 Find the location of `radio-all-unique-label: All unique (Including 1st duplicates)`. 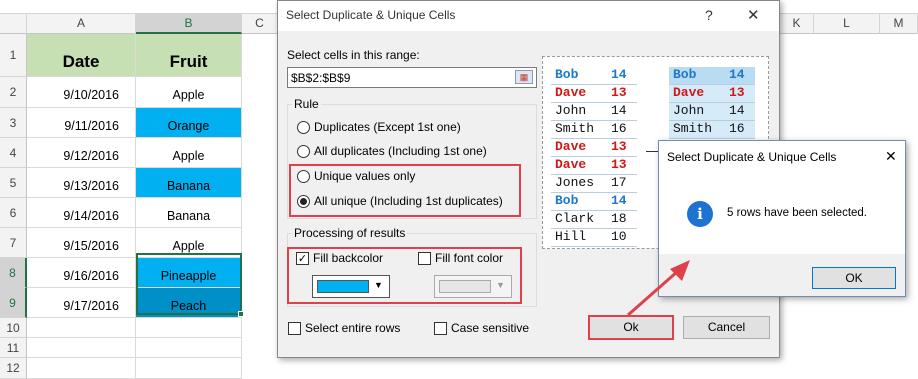

radio-all-unique-label: All unique (Including 1st duplicates) is located at coordinates (408, 201).